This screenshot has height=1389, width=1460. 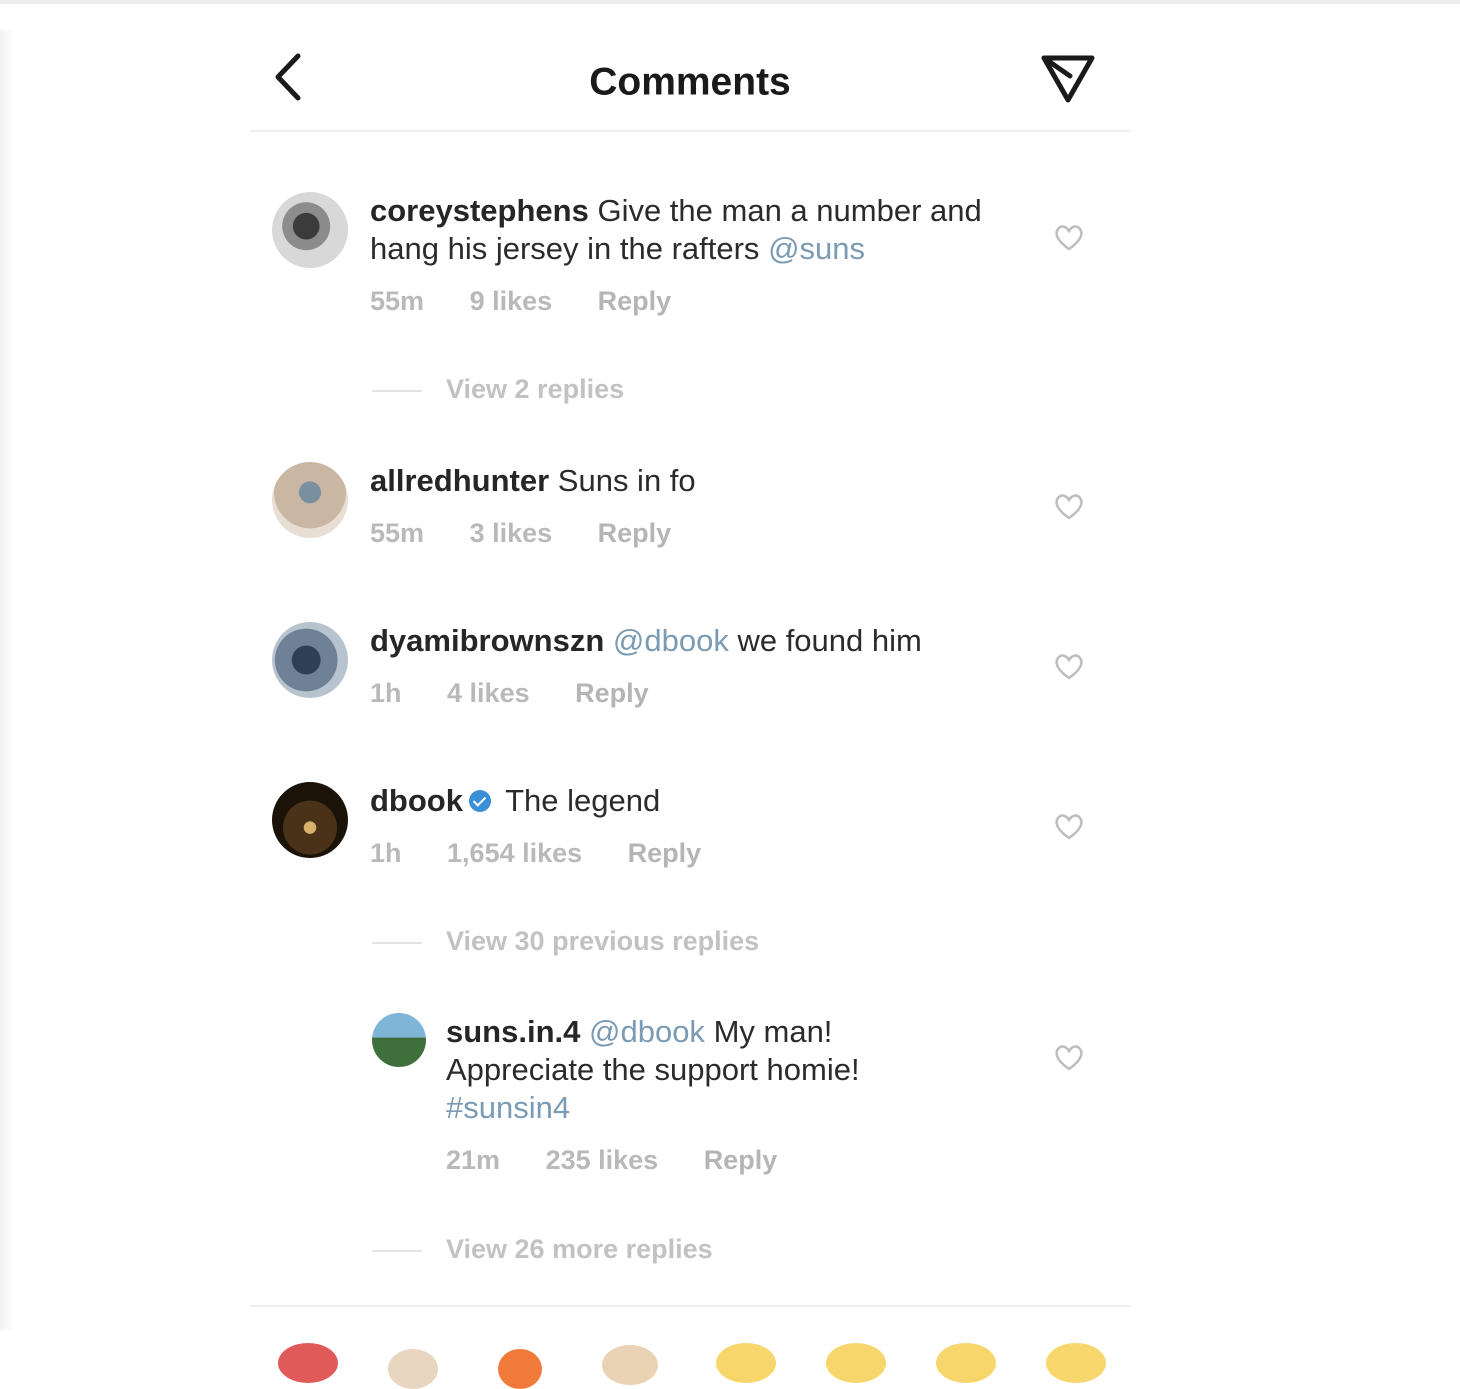 I want to click on comment-meta: 1h 4 likes Reply, so click(x=685, y=693).